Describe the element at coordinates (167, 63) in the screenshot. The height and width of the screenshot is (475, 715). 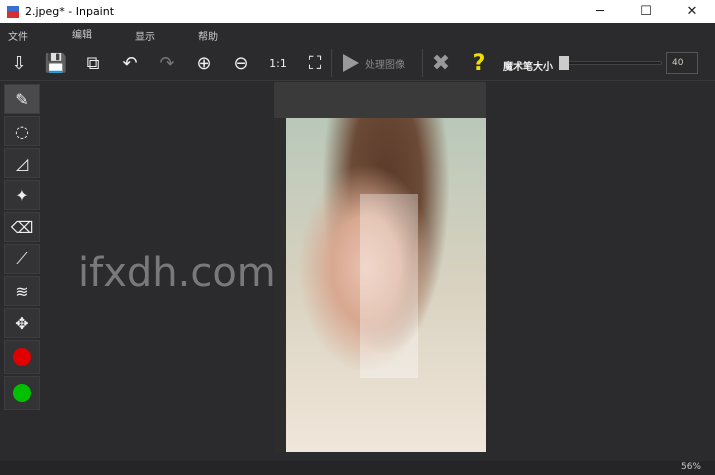
I see `redo-icon: ↷` at that location.